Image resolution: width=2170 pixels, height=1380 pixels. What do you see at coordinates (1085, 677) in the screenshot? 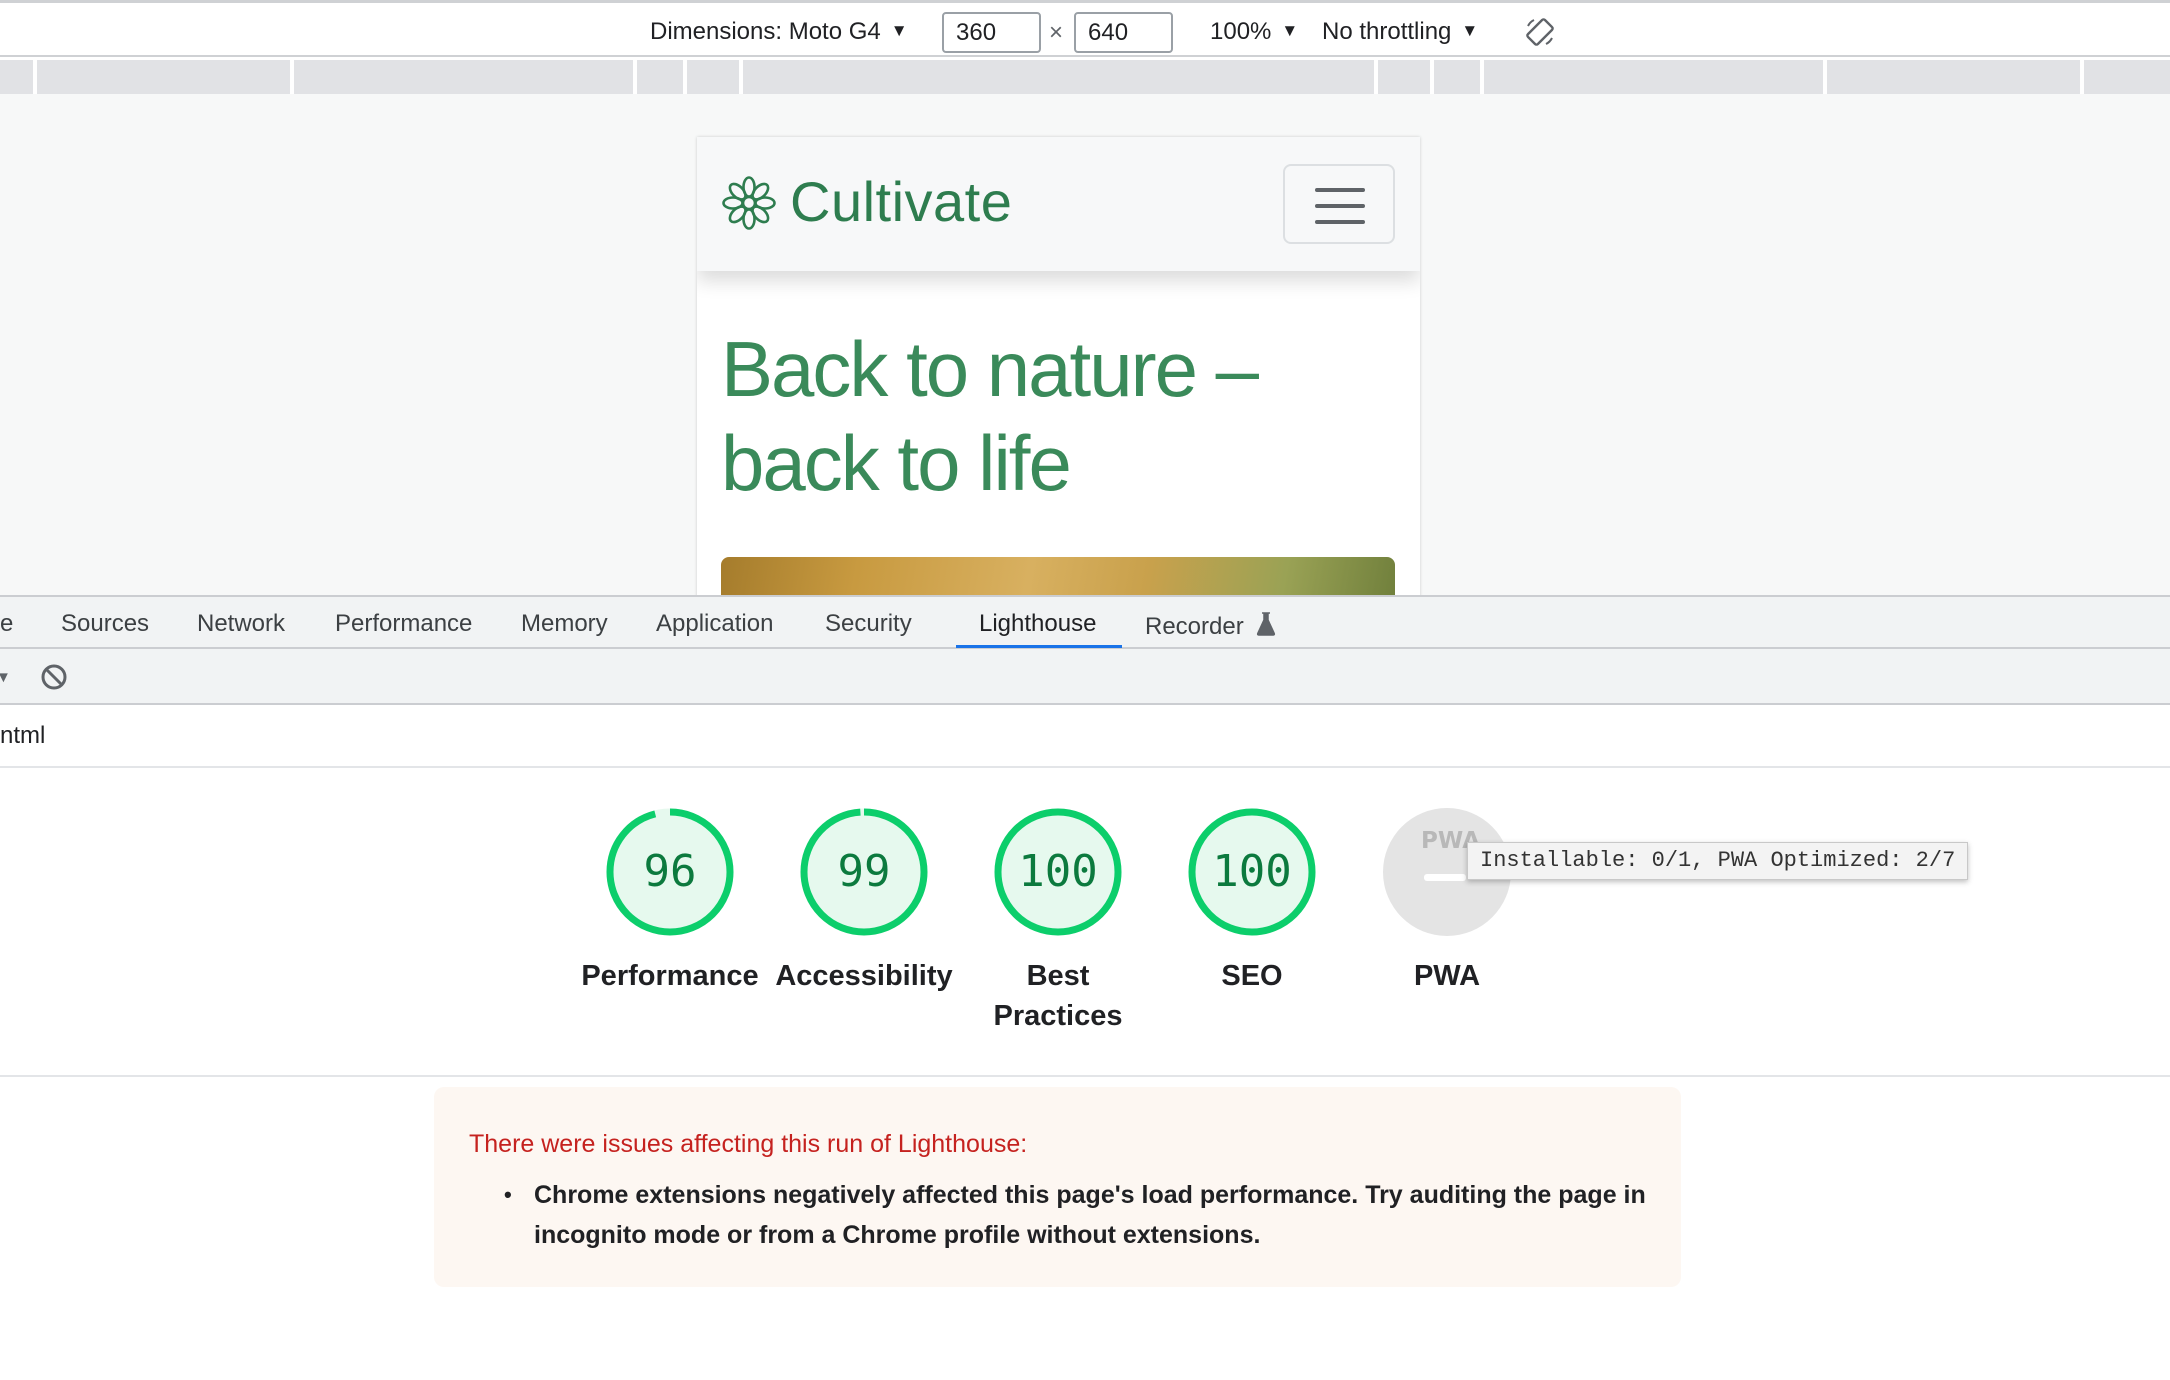
I see `lighthouse-toolbar: ▼` at bounding box center [1085, 677].